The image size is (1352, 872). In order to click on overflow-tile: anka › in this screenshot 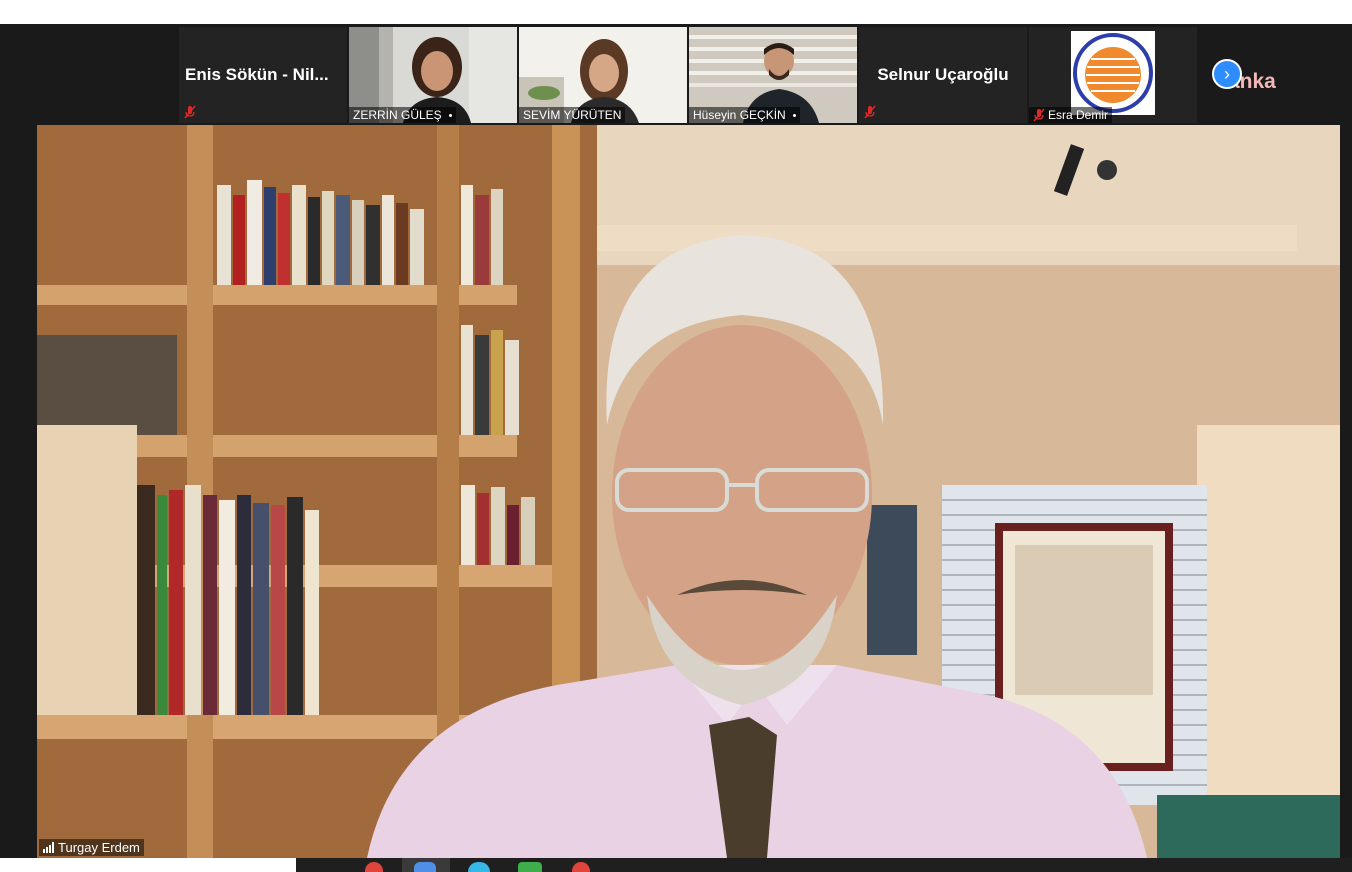, I will do `click(1253, 72)`.